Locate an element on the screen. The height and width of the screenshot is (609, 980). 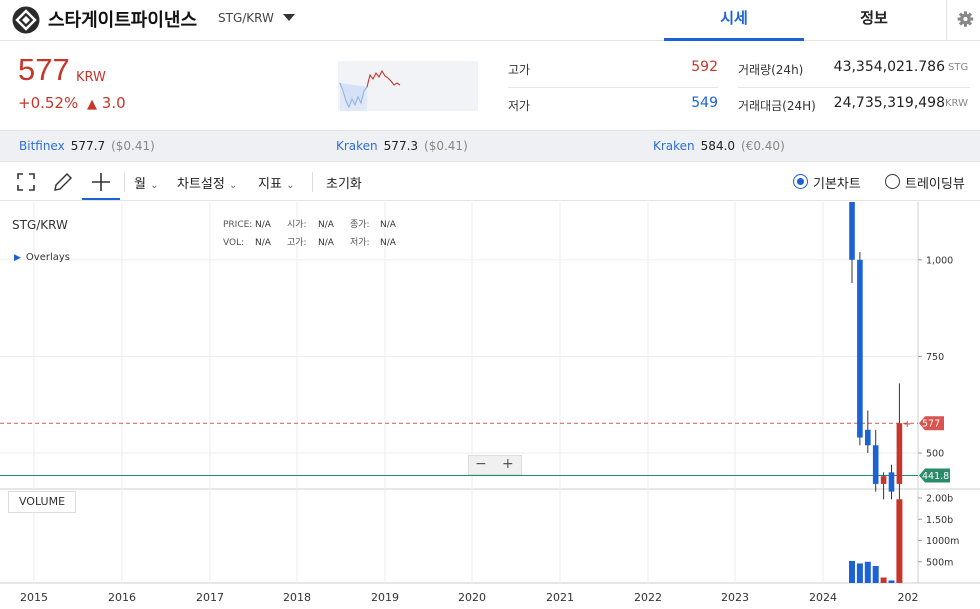
x-tick-label: 2019 is located at coordinates (385, 597).